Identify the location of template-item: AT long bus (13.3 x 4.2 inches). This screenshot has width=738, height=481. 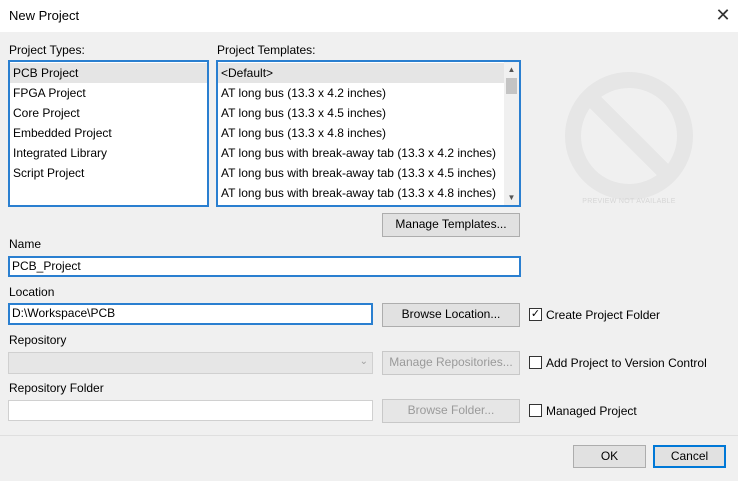
(361, 93).